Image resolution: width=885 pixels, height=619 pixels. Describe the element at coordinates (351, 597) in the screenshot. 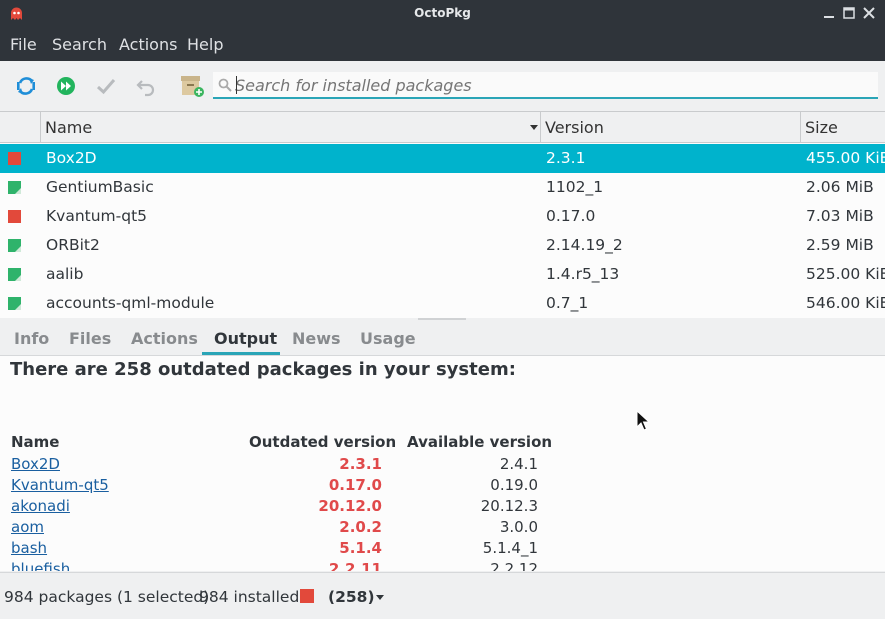

I see `outdated-count: (258)` at that location.